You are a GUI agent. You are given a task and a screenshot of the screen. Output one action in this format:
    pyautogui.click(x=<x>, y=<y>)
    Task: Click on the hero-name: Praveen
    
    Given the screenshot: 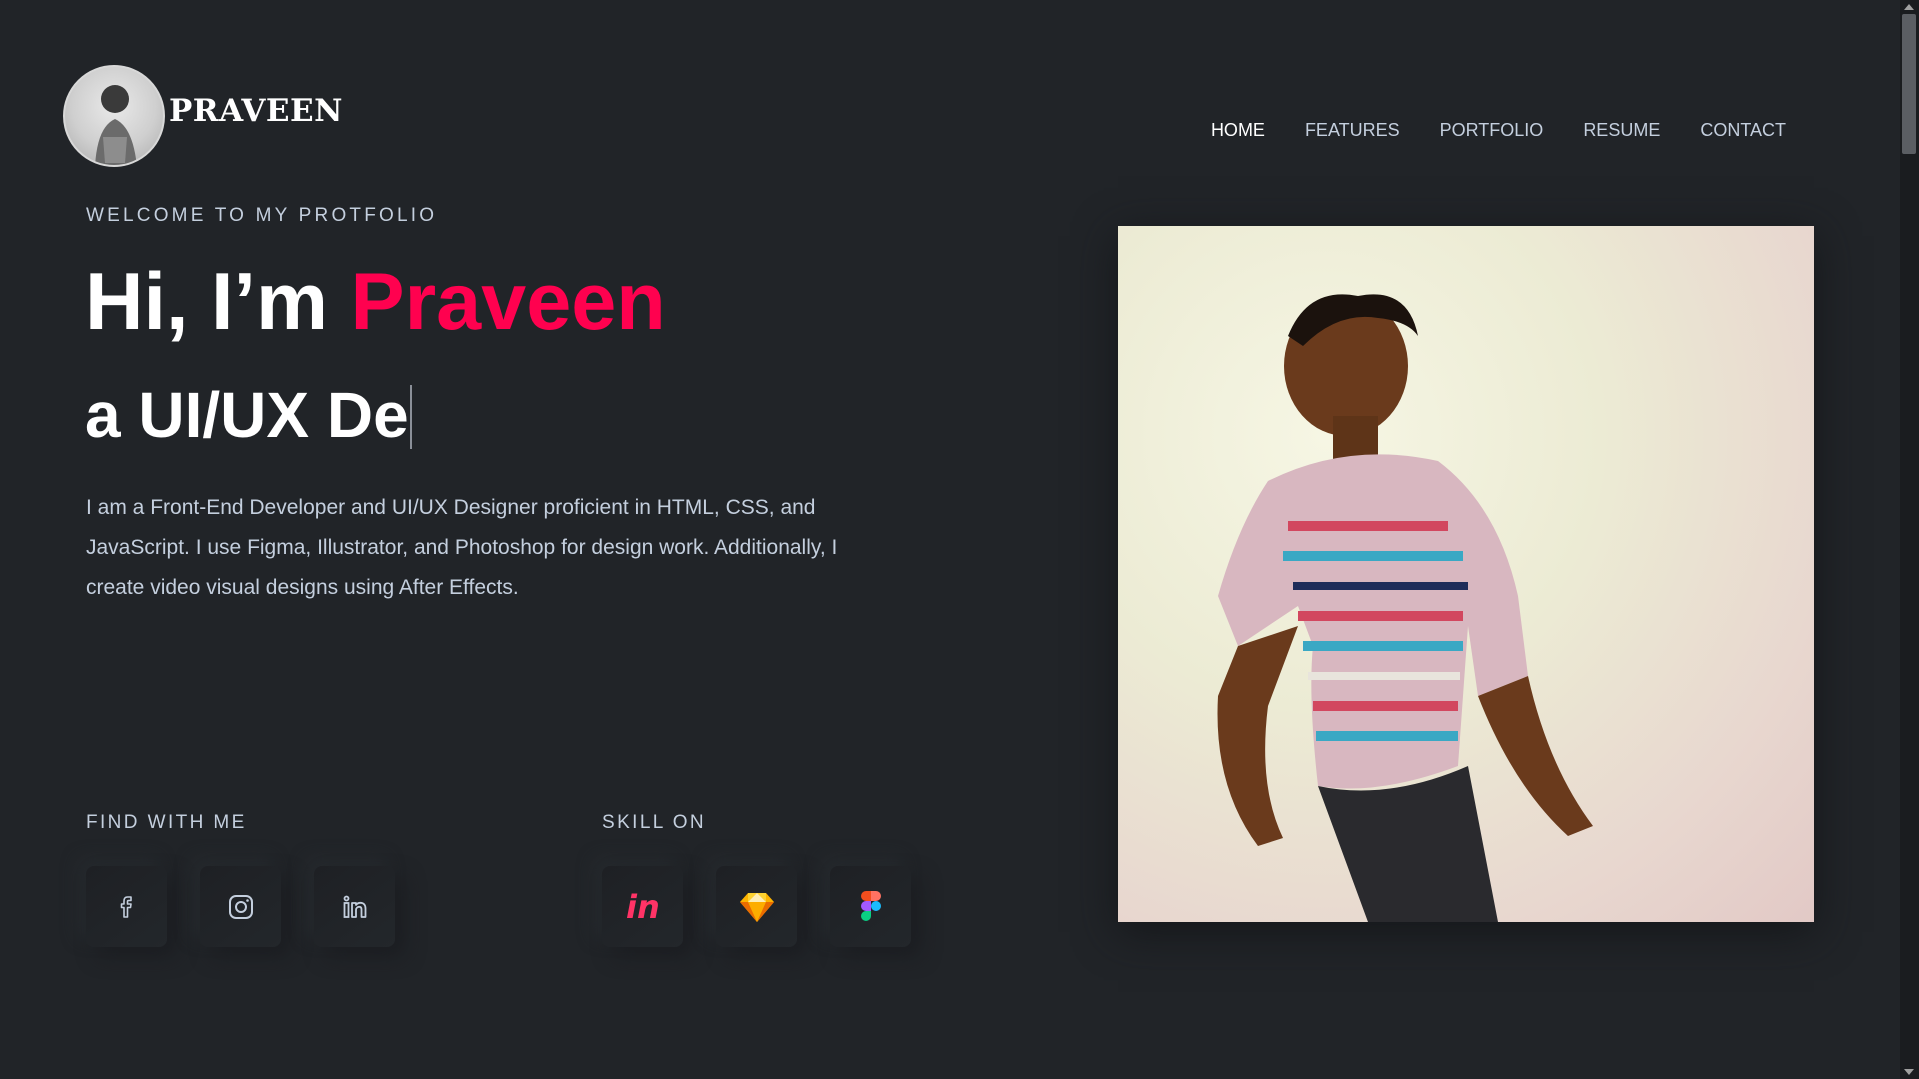 What is the action you would take?
    pyautogui.click(x=508, y=302)
    